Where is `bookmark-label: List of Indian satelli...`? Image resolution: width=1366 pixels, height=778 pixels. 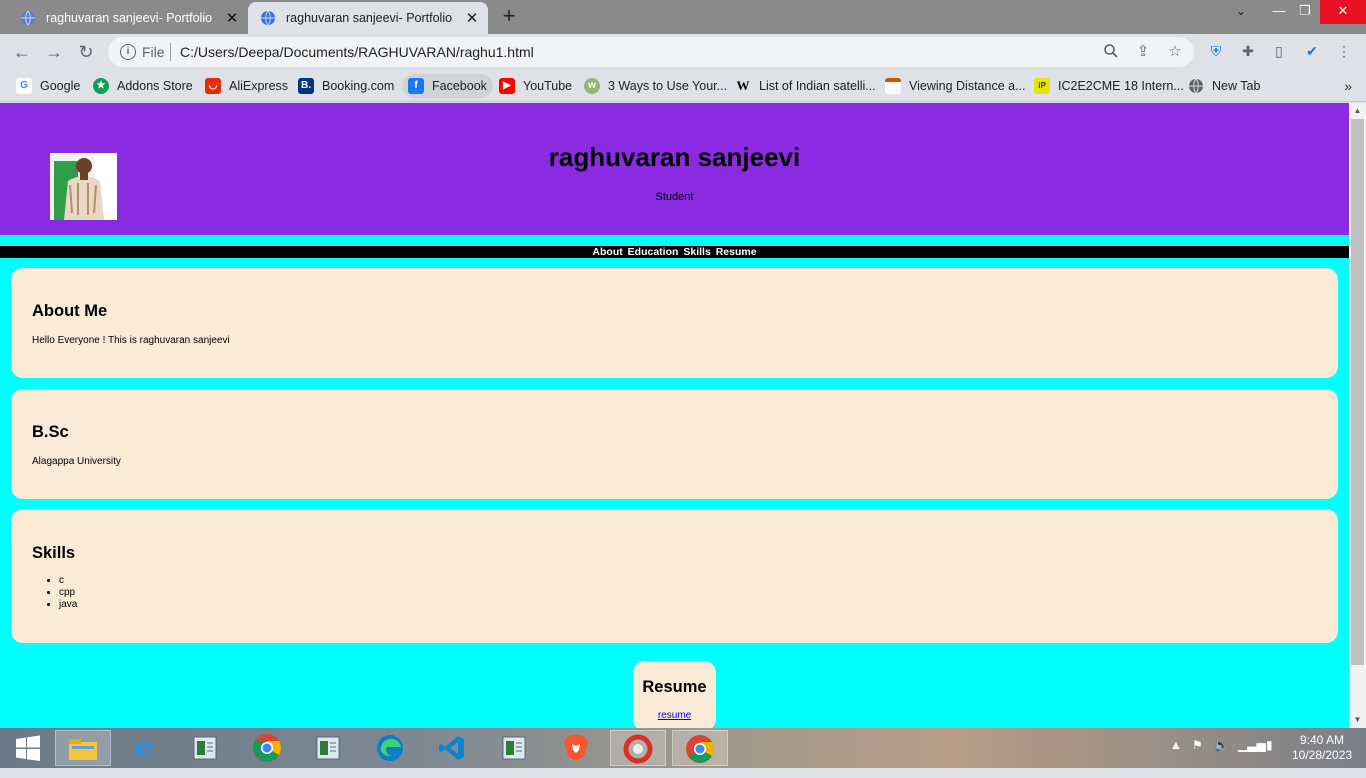
bookmark-label: List of Indian satelli... is located at coordinates (817, 86).